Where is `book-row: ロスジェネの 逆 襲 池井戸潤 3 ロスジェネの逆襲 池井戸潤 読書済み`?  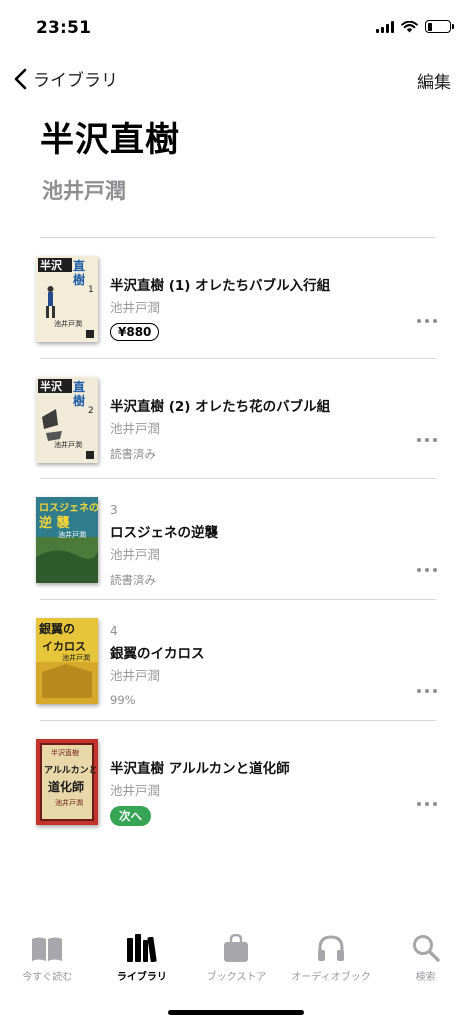
book-row: ロスジェネの 逆 襲 池井戸潤 3 ロスジェネの逆襲 池井戸潤 読書済み is located at coordinates (236, 539).